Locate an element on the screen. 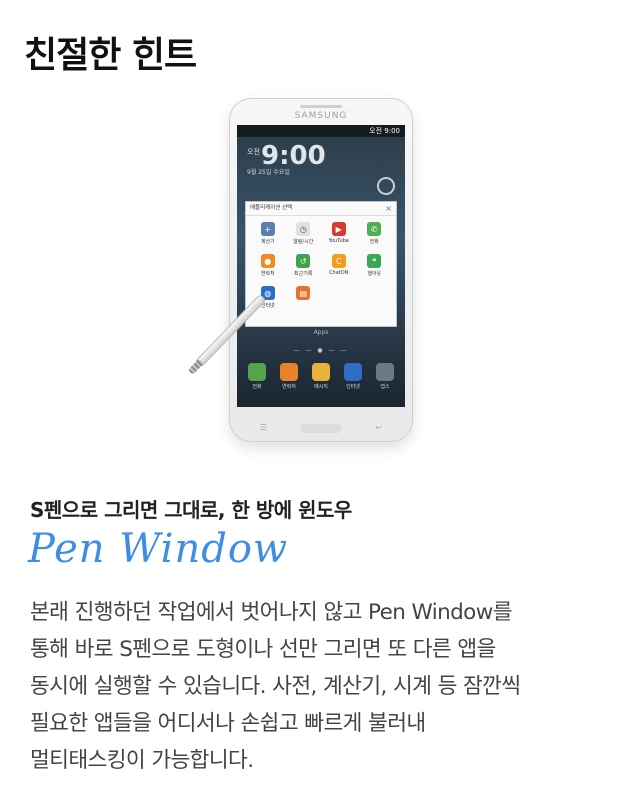 The height and width of the screenshot is (805, 640). description-line: 멀티태스킹이 가능합니다. is located at coordinates (142, 760).